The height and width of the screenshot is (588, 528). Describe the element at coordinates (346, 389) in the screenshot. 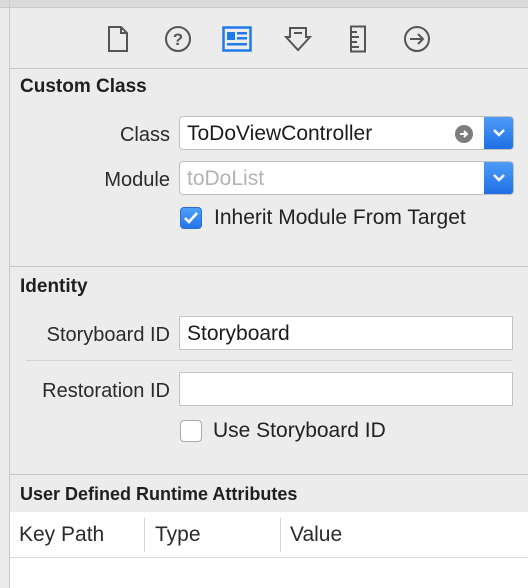

I see `restoration-id-field` at that location.